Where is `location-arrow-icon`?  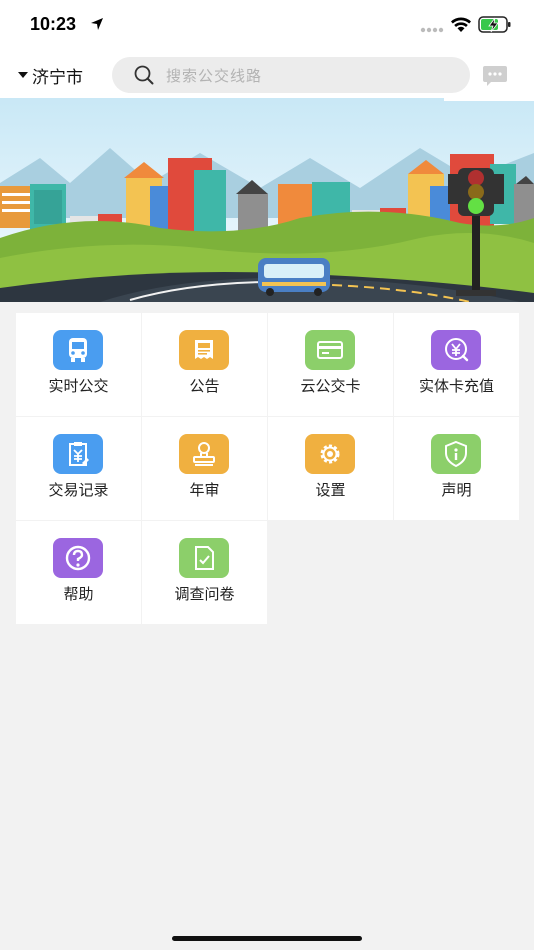
location-arrow-icon is located at coordinates (97, 24).